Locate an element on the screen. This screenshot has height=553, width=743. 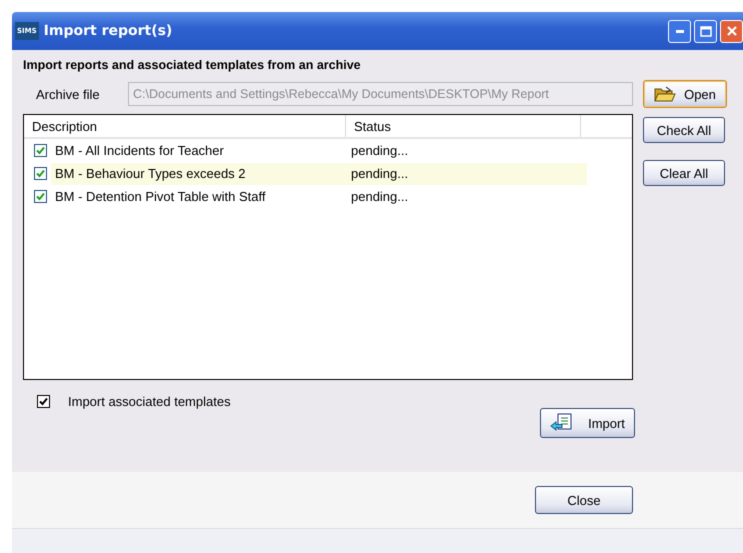
maximize-button is located at coordinates (705, 31).